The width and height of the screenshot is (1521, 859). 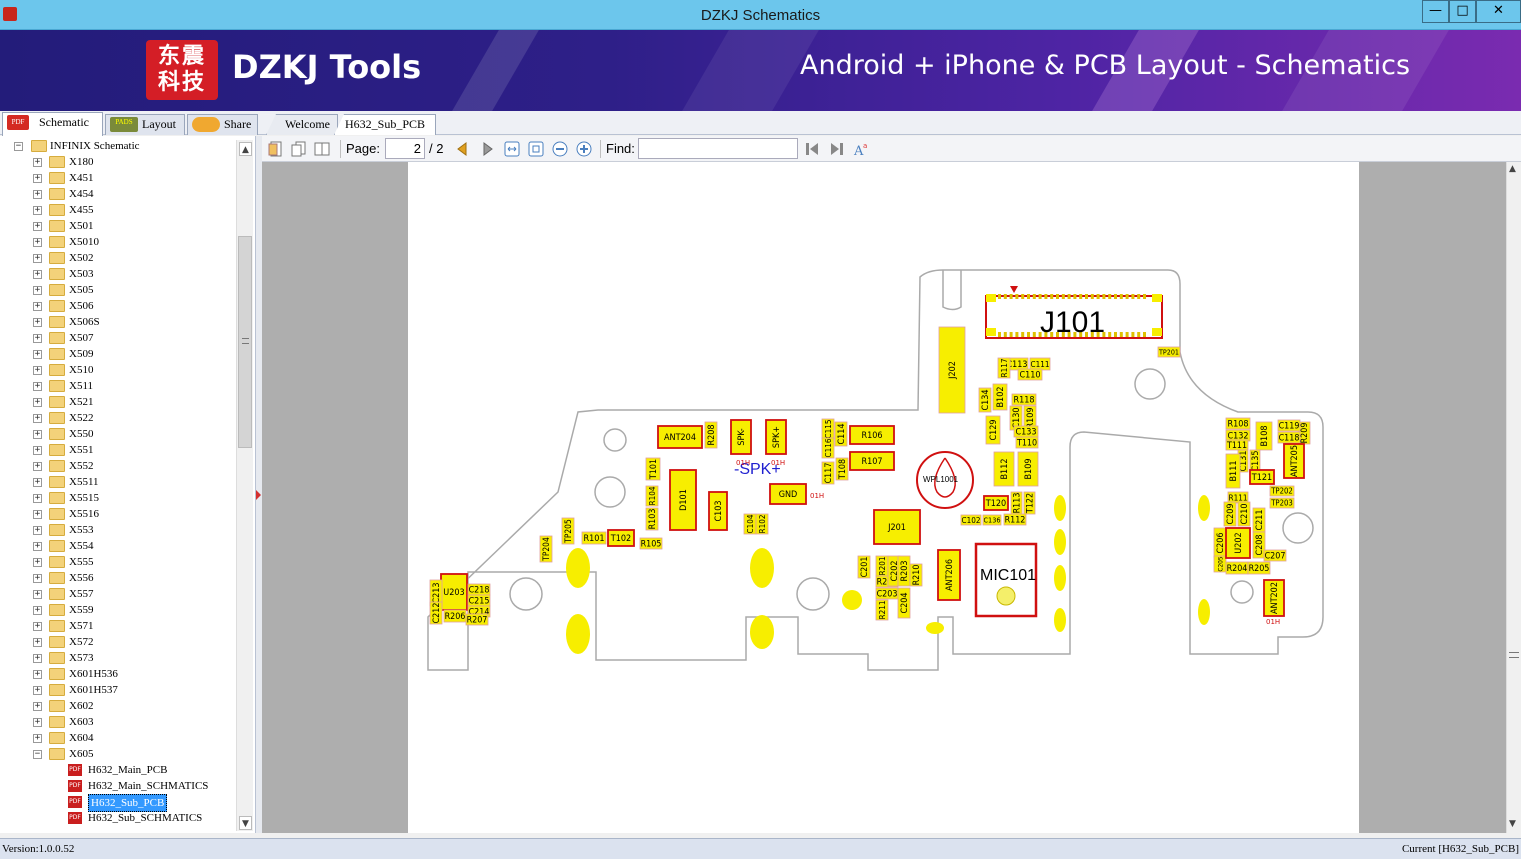 What do you see at coordinates (118, 594) in the screenshot?
I see `tree-folder: + X557` at bounding box center [118, 594].